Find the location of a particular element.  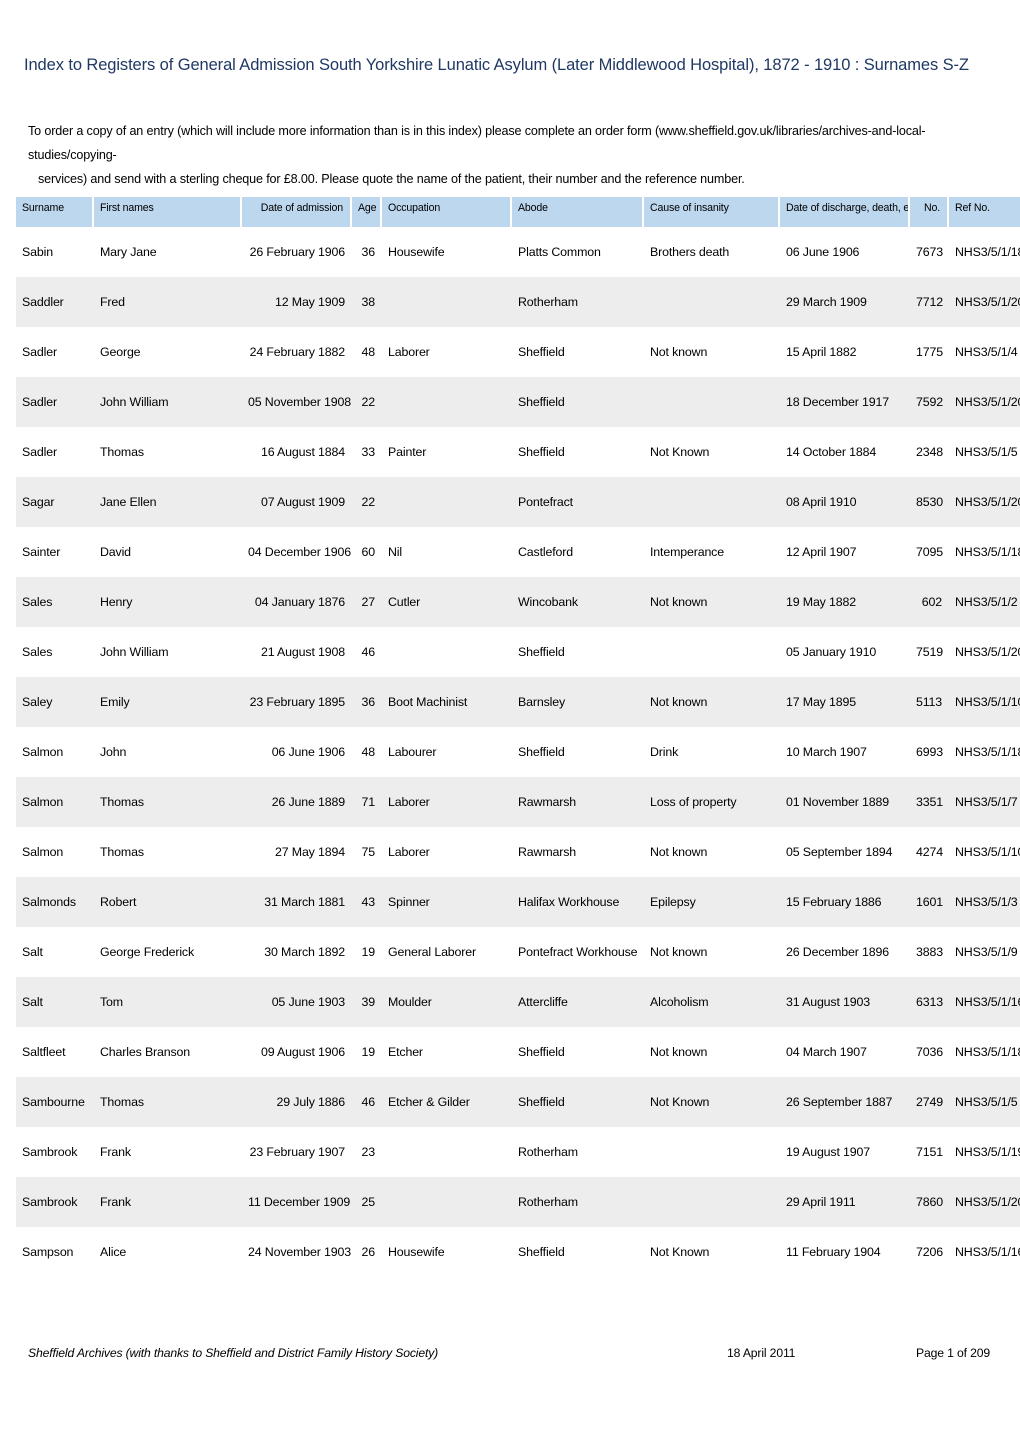

cell-cause: Intemperance is located at coordinates (687, 552).